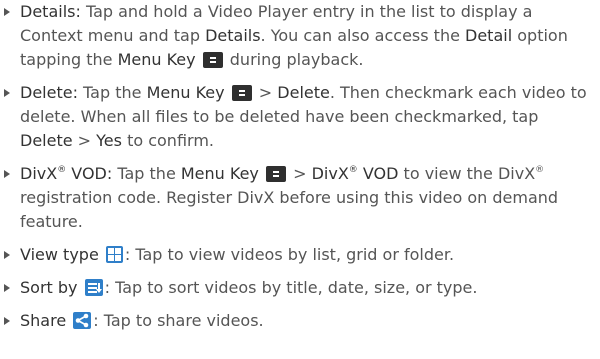  I want to click on term-view-type: View type, so click(59, 254).